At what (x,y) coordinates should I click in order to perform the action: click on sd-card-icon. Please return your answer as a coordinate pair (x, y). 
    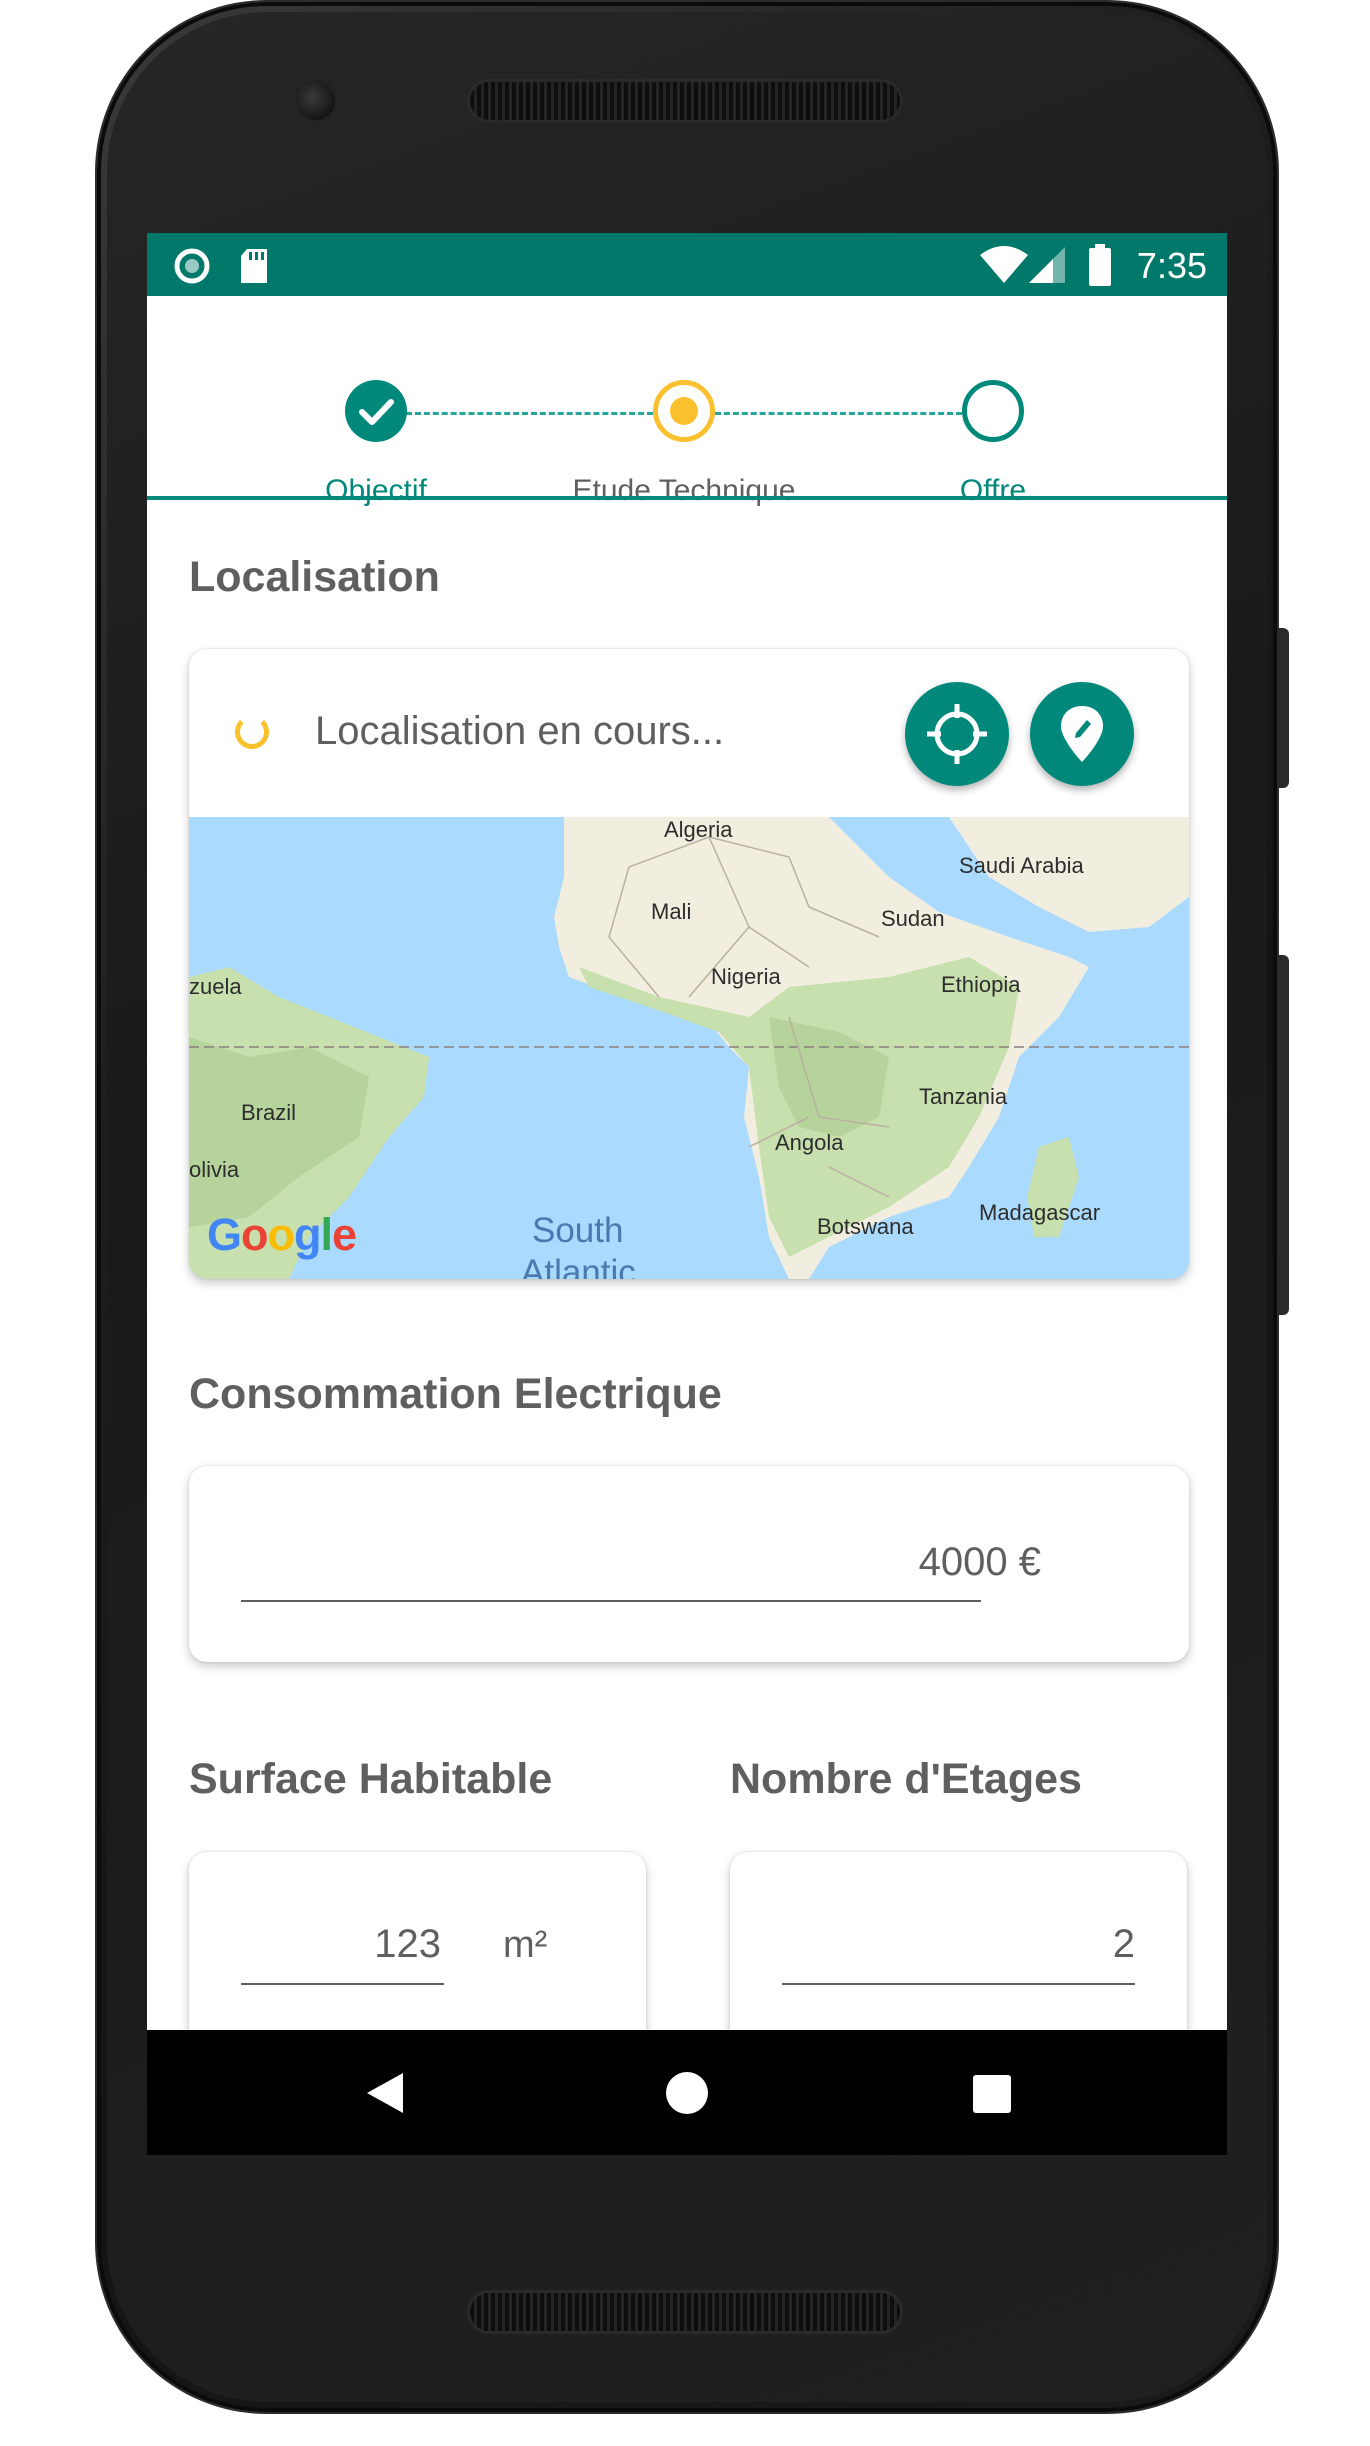
    Looking at the image, I should click on (254, 266).